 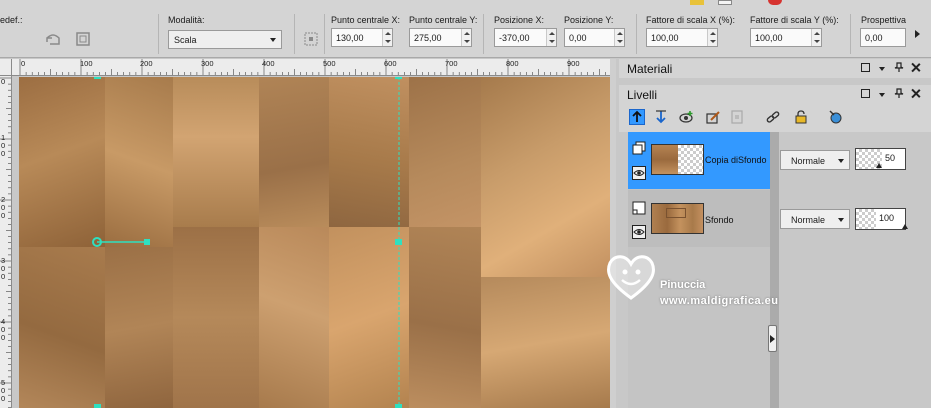 I want to click on toolbar-top-strip, so click(x=622, y=2).